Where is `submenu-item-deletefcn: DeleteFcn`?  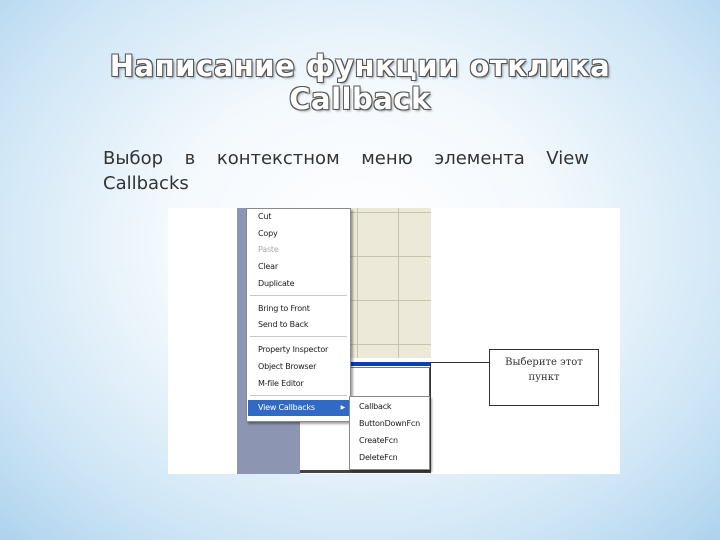 submenu-item-deletefcn: DeleteFcn is located at coordinates (389, 458).